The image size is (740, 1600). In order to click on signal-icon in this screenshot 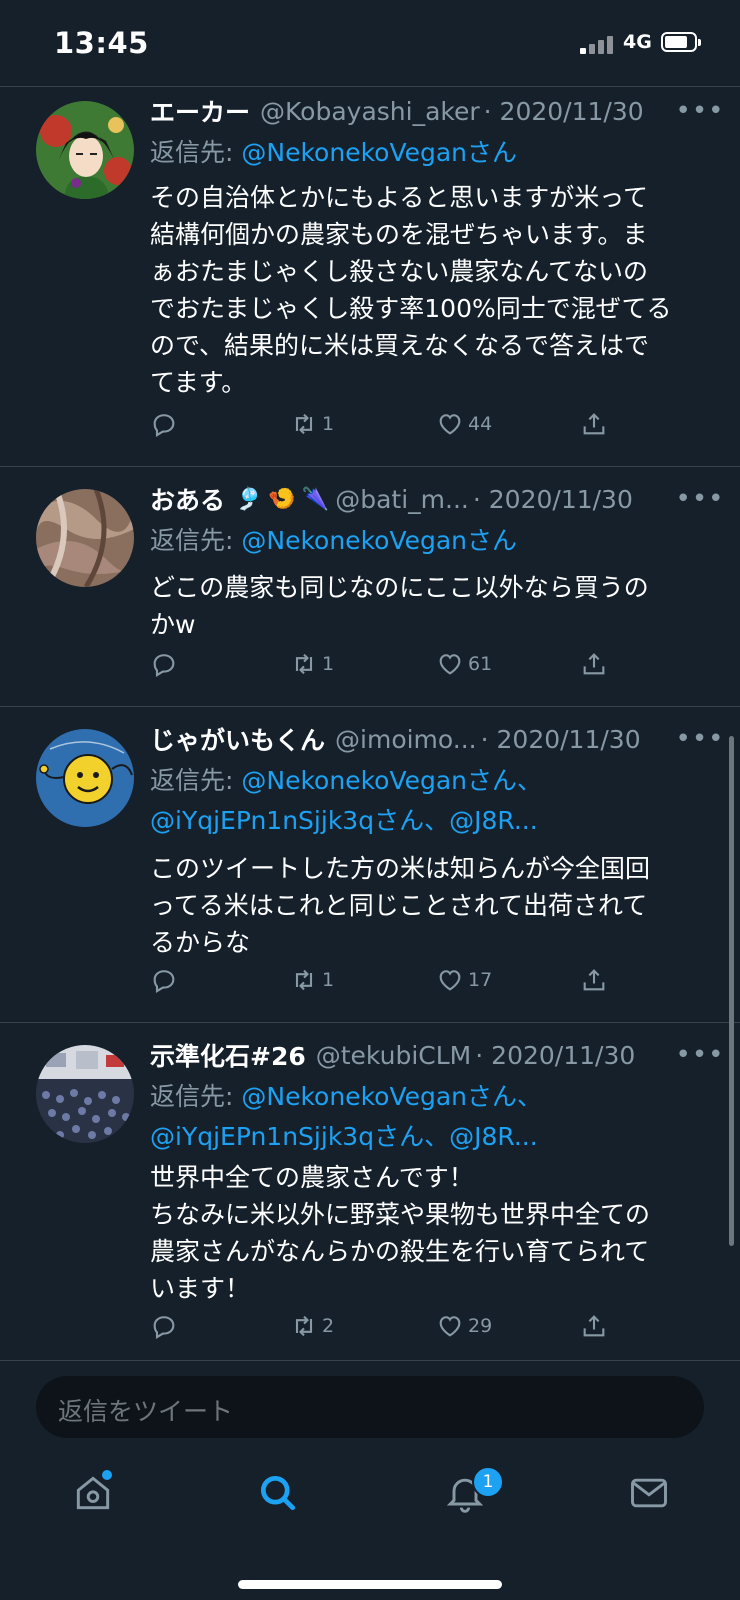, I will do `click(598, 44)`.